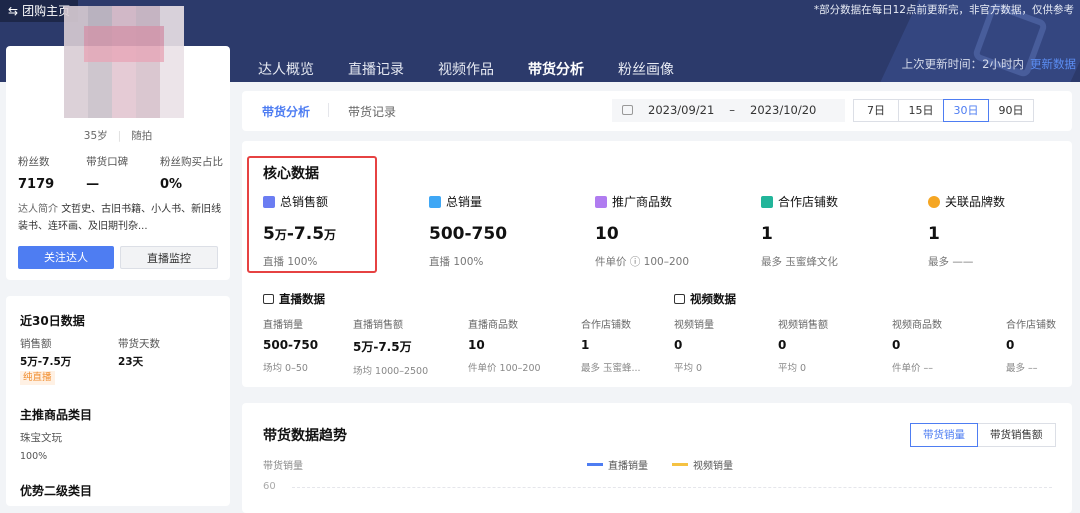 The width and height of the screenshot is (1080, 513). What do you see at coordinates (52, 321) in the screenshot?
I see `recent-title: 近30日数据` at bounding box center [52, 321].